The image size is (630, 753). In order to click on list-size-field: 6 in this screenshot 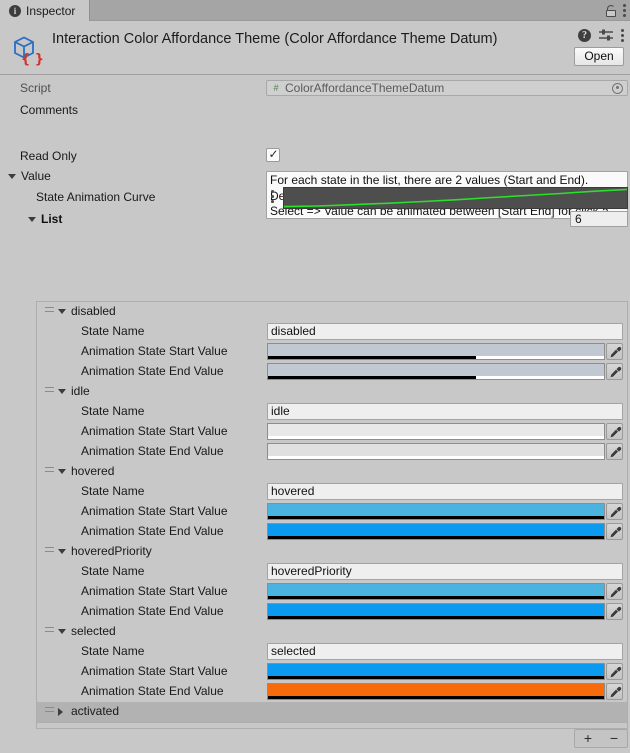, I will do `click(599, 219)`.